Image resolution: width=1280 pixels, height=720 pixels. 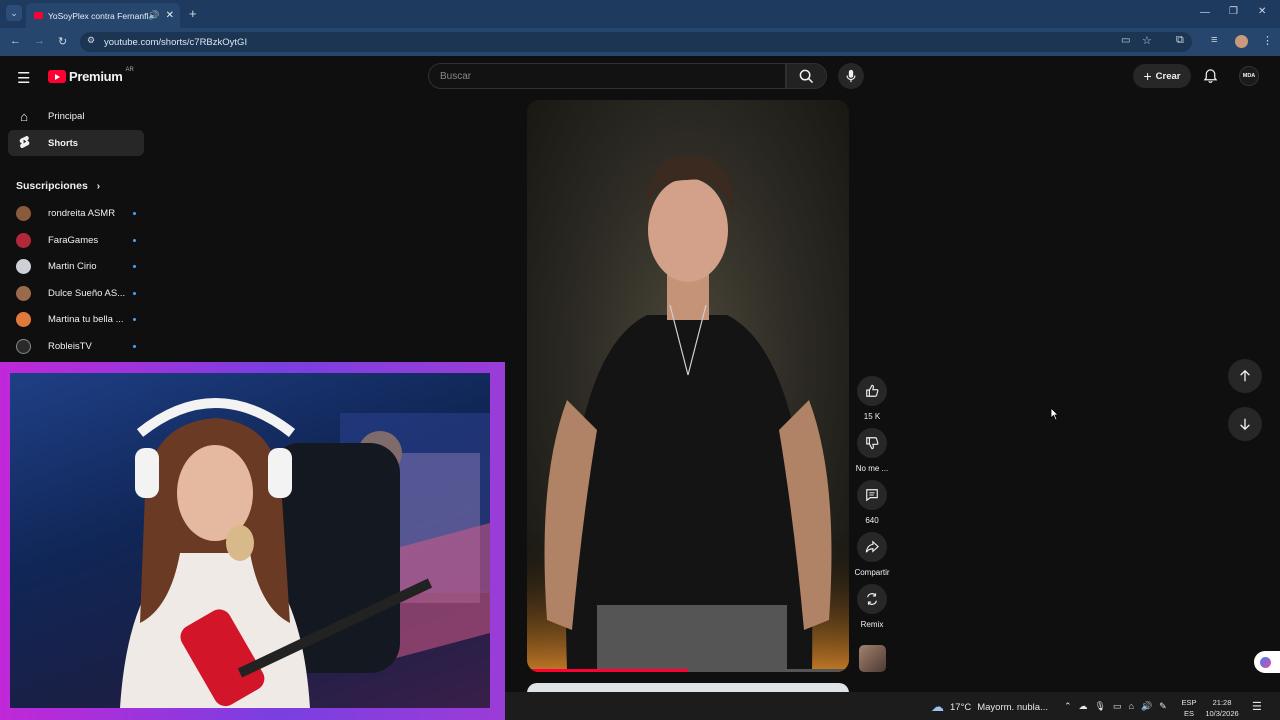 What do you see at coordinates (872, 658) in the screenshot?
I see `sound-thumbnail` at bounding box center [872, 658].